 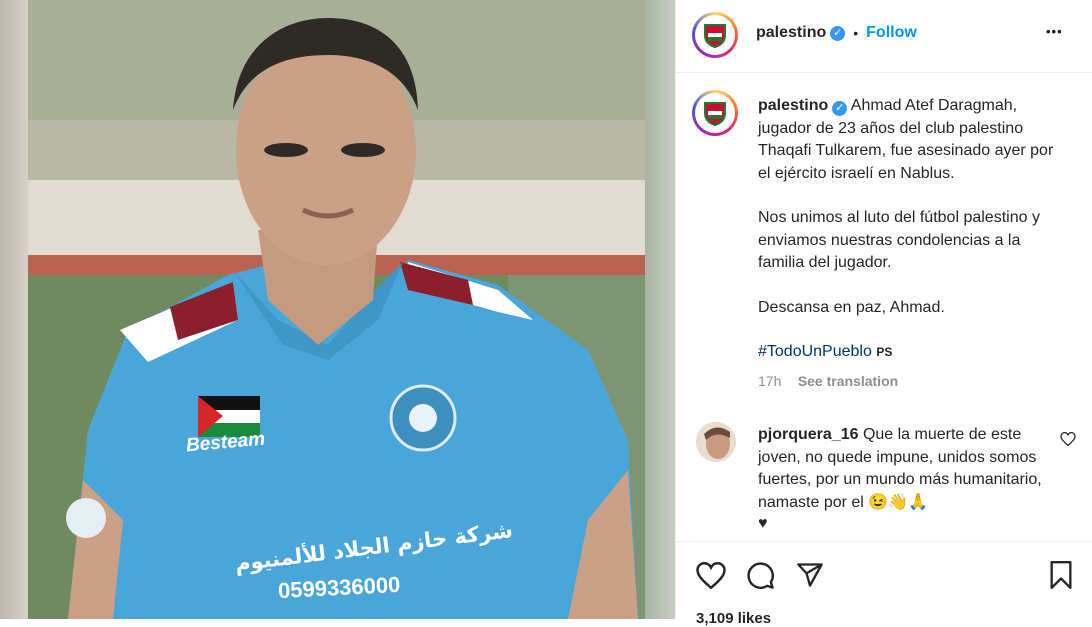 I want to click on post-username: palestino, so click(x=791, y=33).